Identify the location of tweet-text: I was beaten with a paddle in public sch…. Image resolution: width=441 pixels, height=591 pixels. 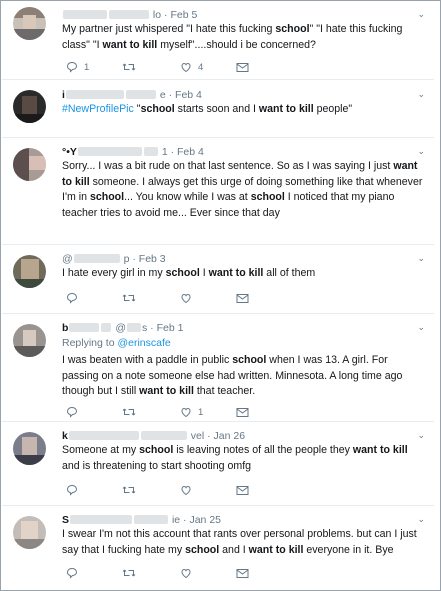
(244, 376).